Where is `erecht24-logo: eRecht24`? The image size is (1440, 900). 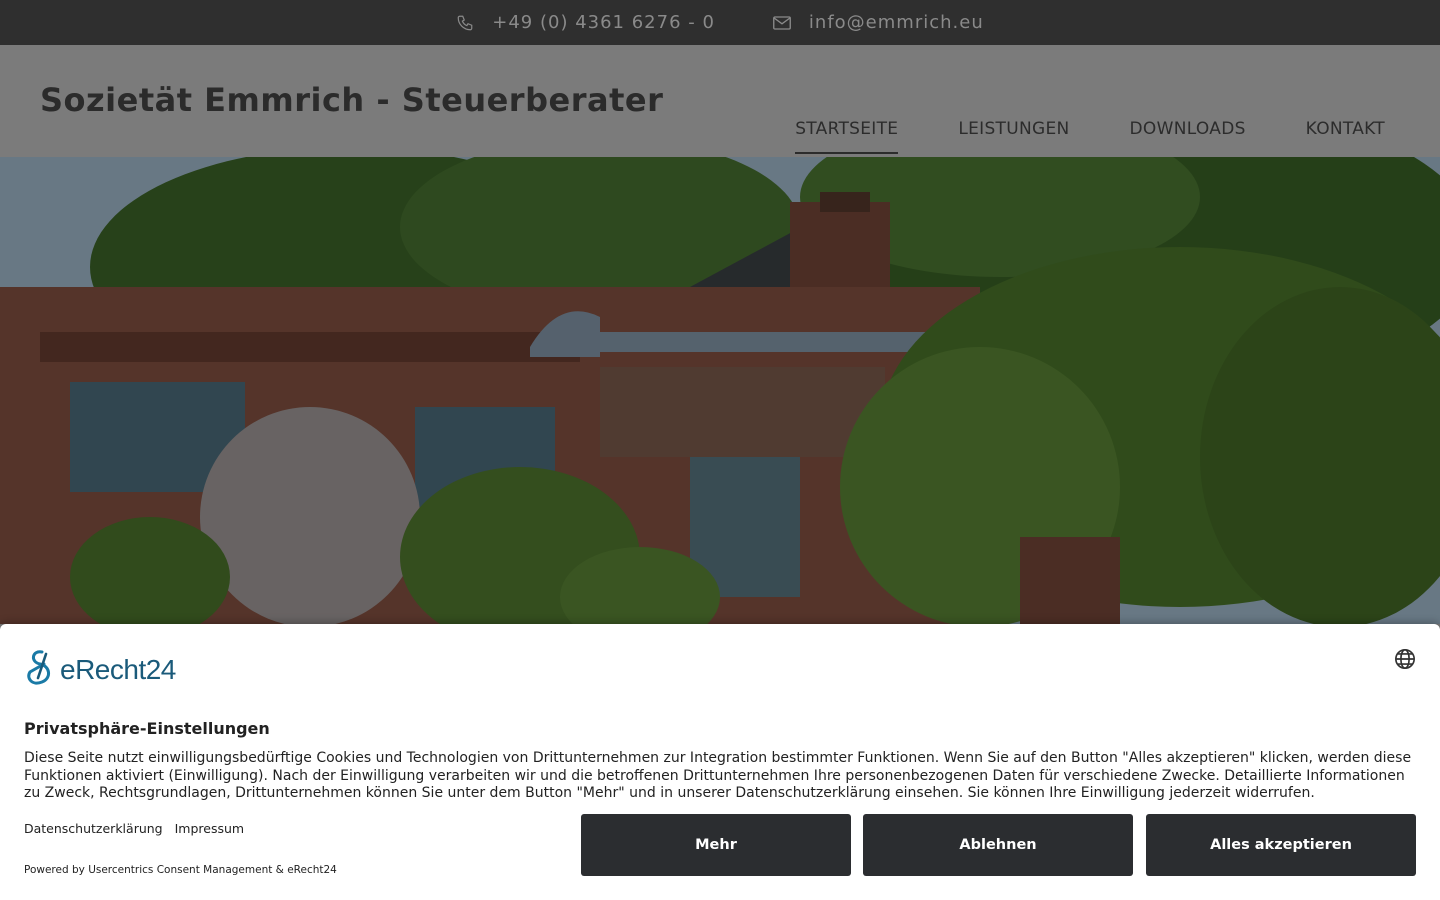
erecht24-logo: eRecht24 is located at coordinates (100, 670).